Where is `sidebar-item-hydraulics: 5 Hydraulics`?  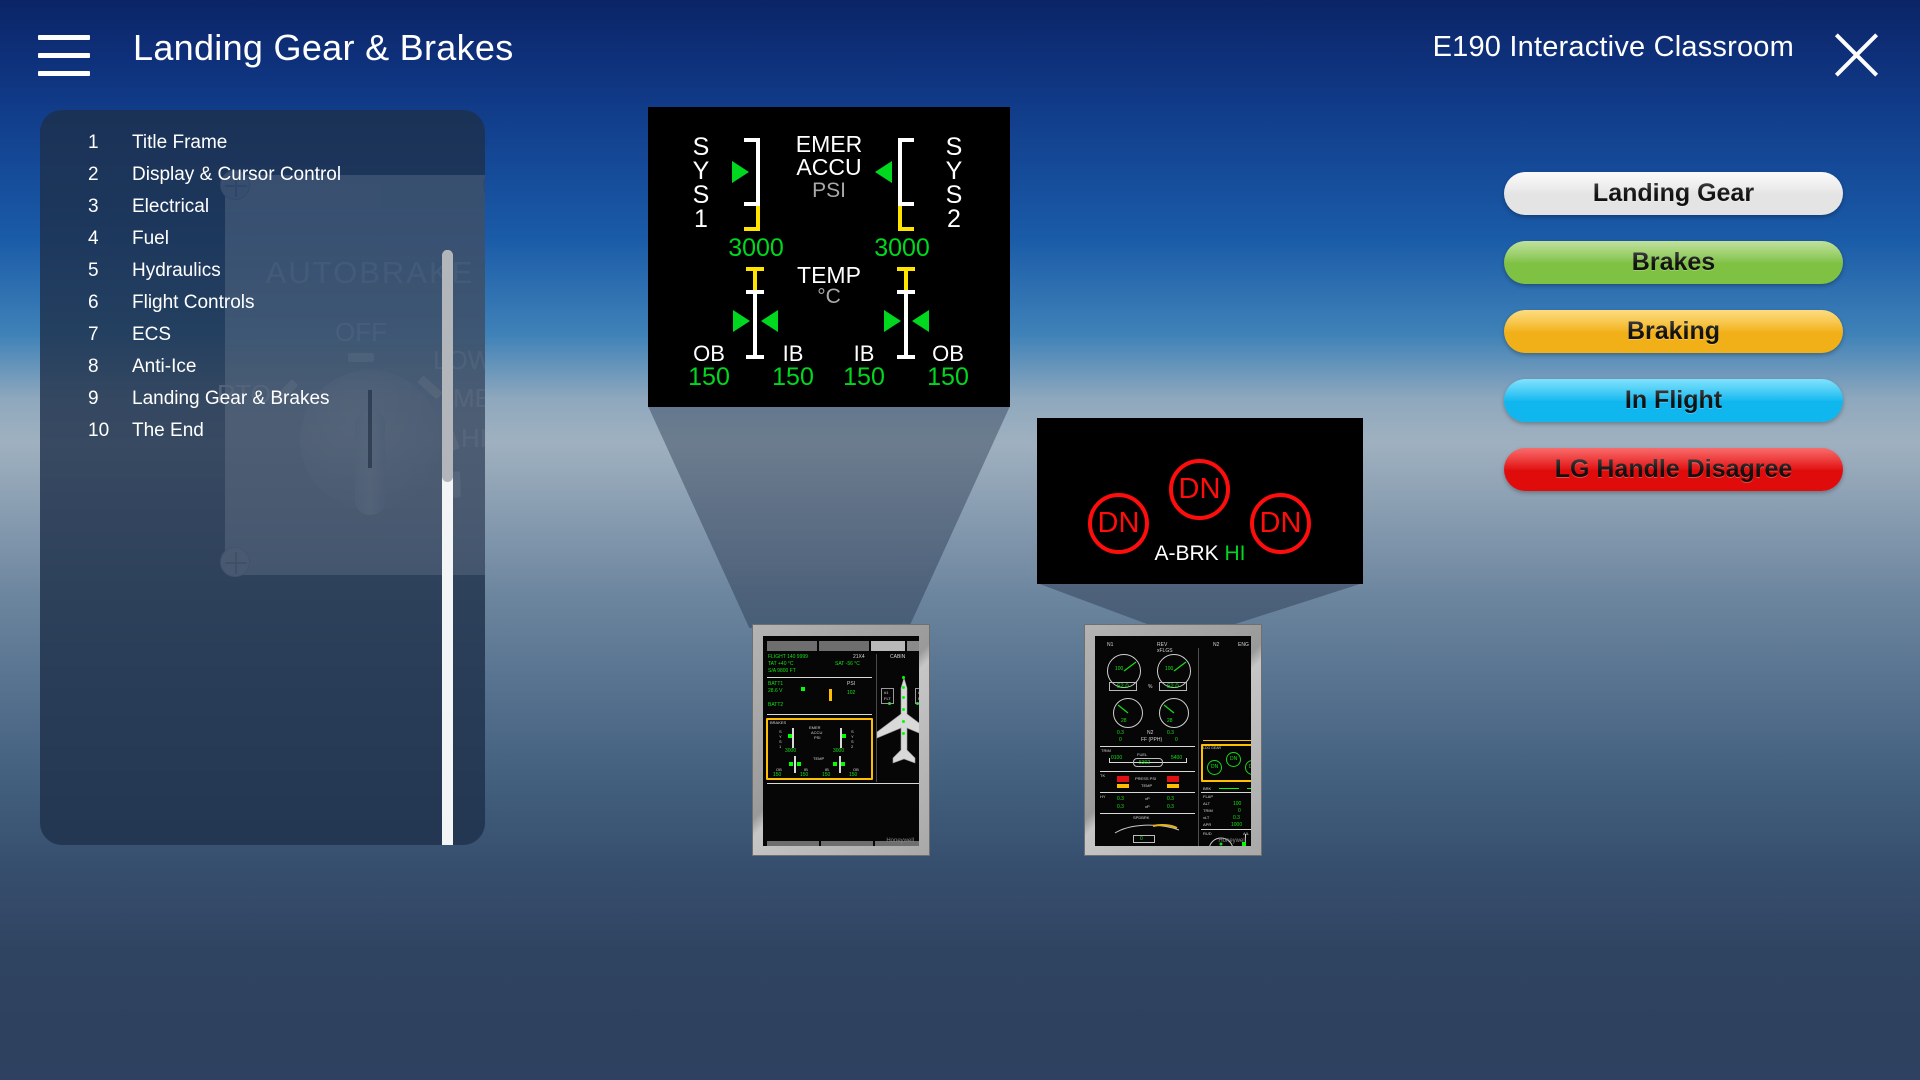 sidebar-item-hydraulics: 5 Hydraulics is located at coordinates (250, 276).